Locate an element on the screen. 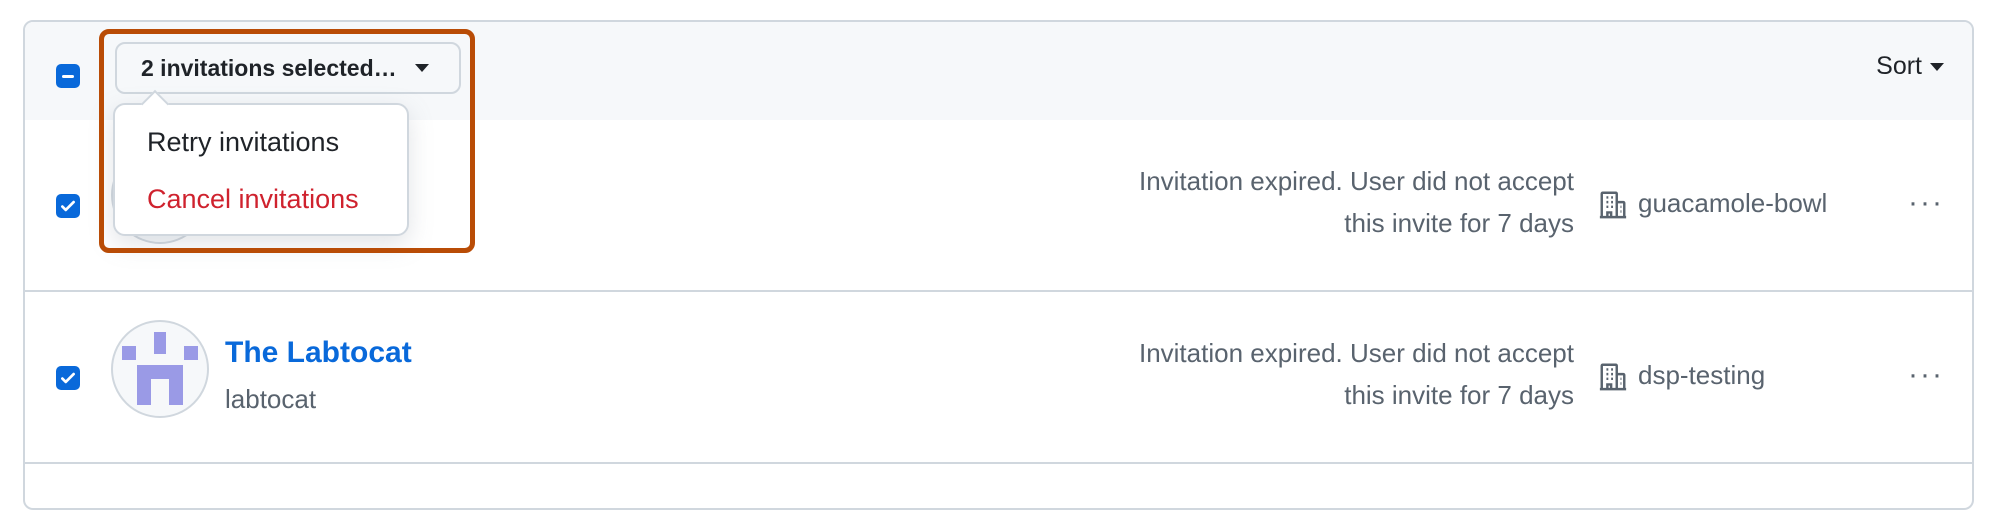  organization: guacamole-bowl is located at coordinates (1712, 203).